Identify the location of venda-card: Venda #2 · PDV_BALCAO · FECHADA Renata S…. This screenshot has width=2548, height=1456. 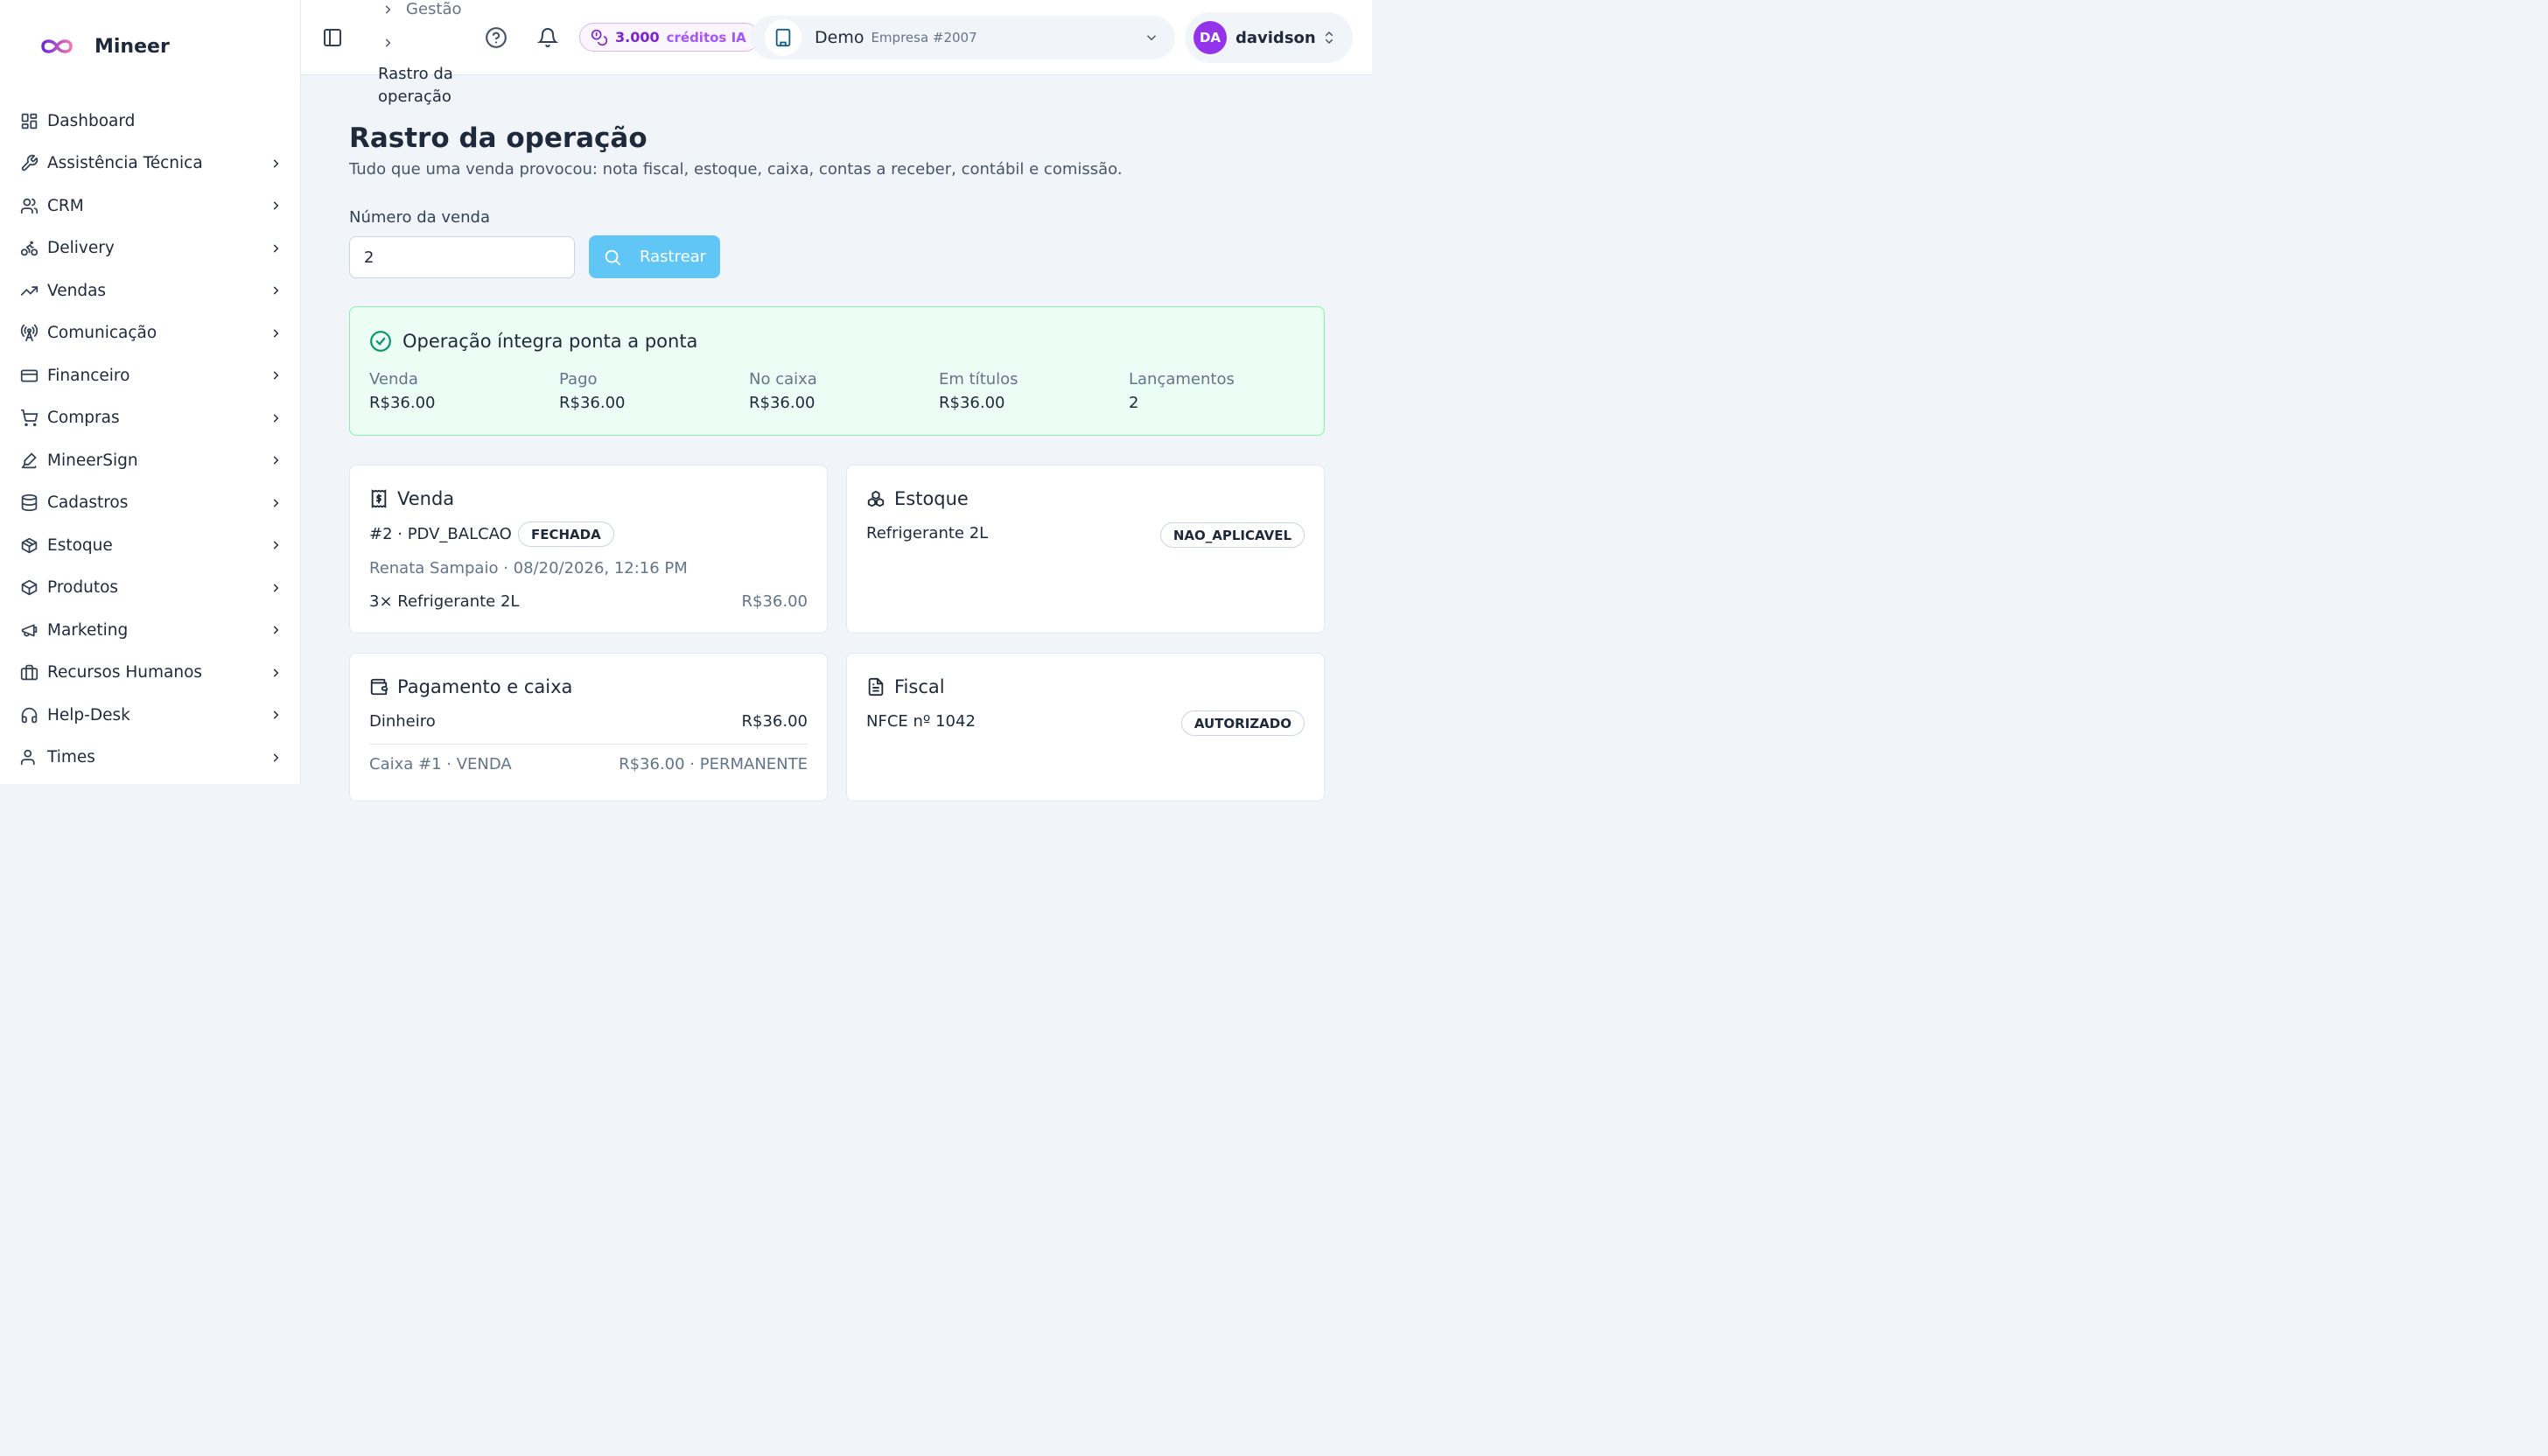
(588, 549).